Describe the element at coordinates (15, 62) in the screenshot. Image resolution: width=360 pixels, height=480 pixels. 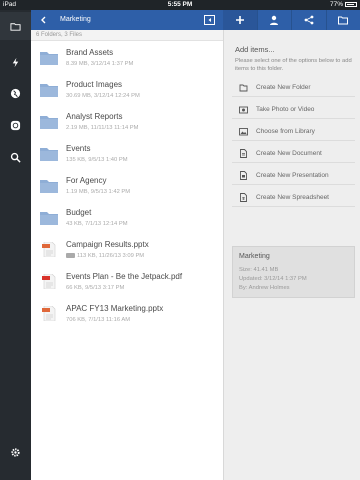
I see `bolt-icon` at that location.